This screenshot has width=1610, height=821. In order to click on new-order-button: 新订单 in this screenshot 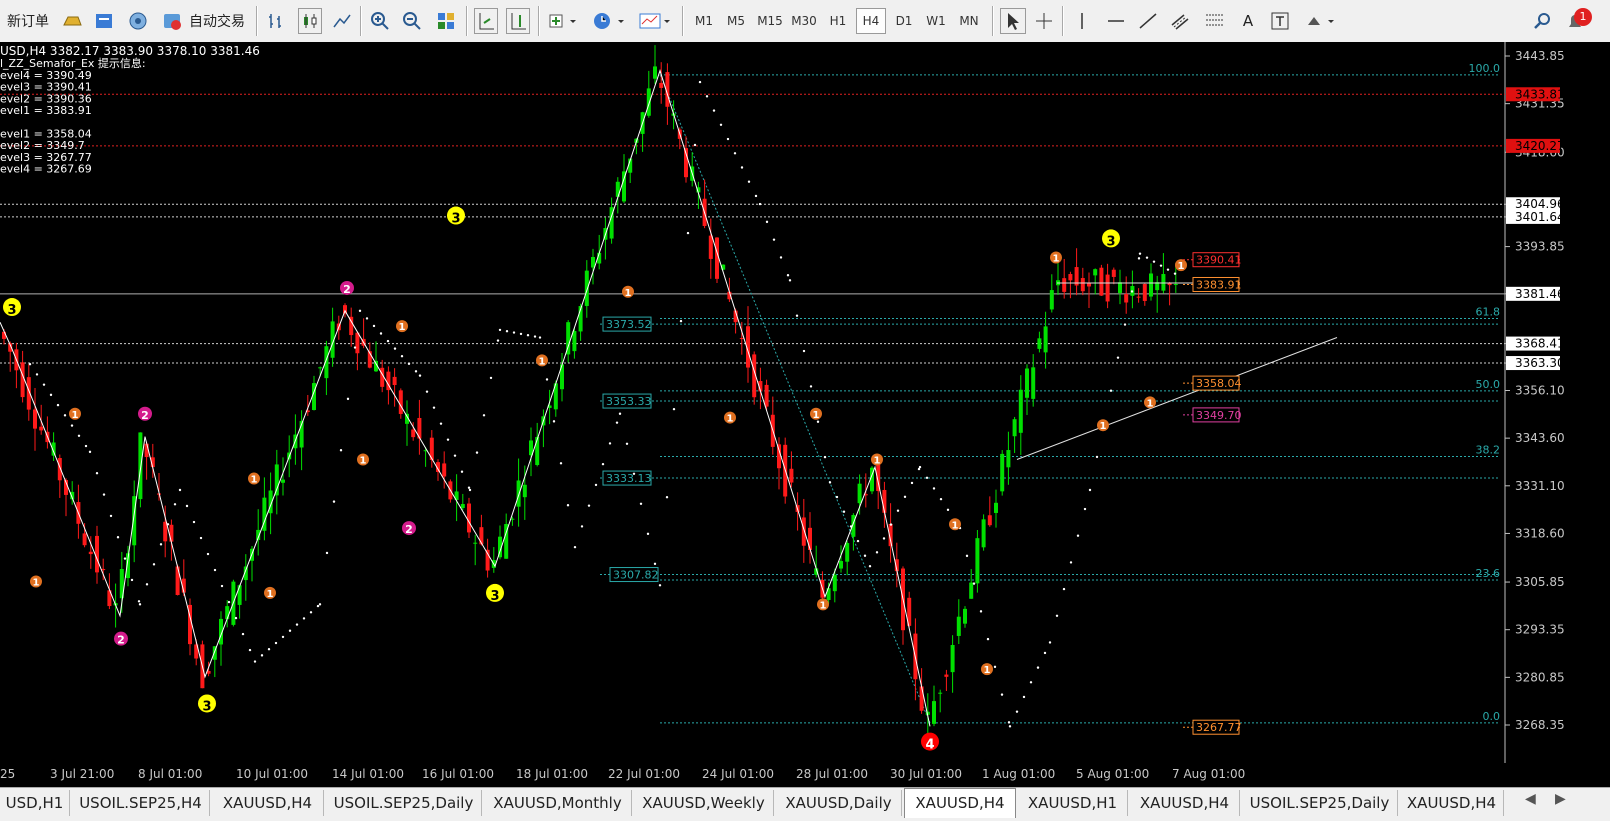, I will do `click(28, 21)`.